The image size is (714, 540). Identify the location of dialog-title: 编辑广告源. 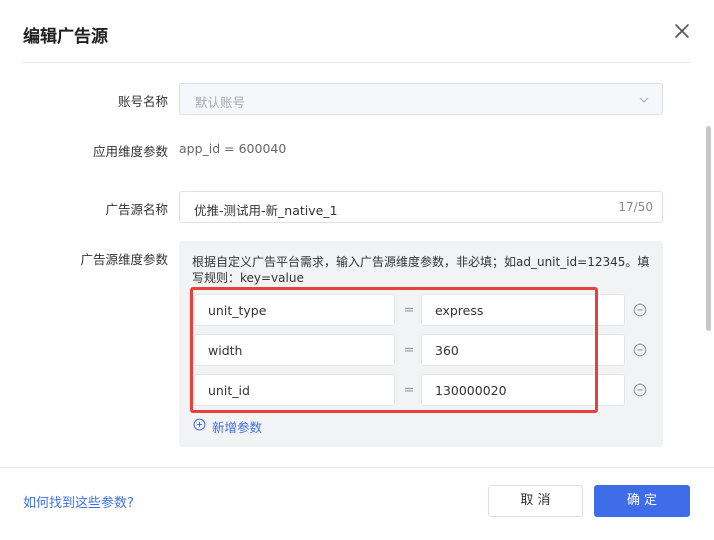
(65, 37).